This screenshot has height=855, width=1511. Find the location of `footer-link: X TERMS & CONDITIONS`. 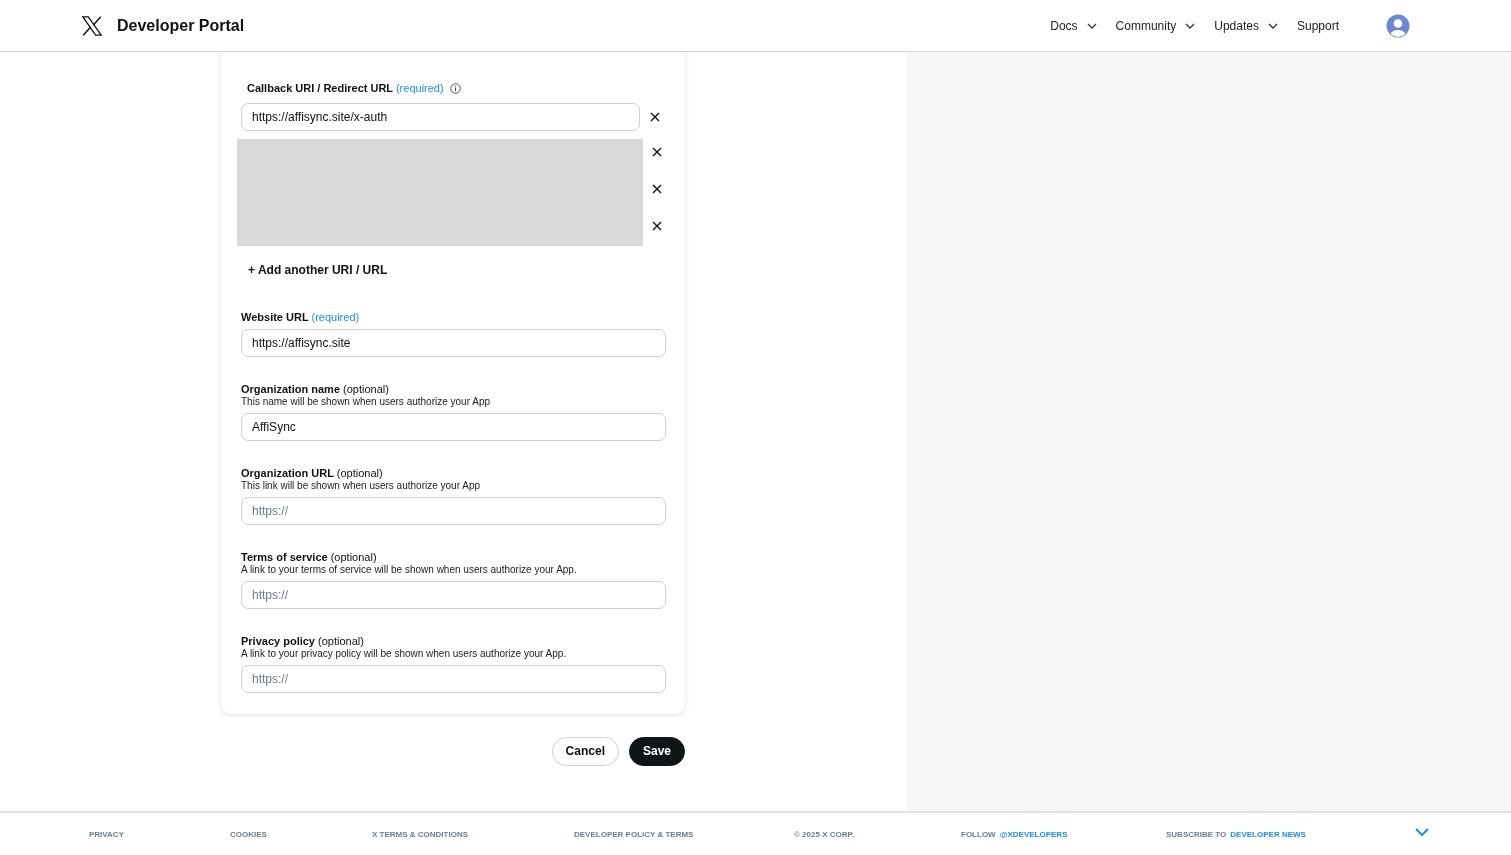

footer-link: X TERMS & CONDITIONS is located at coordinates (420, 834).